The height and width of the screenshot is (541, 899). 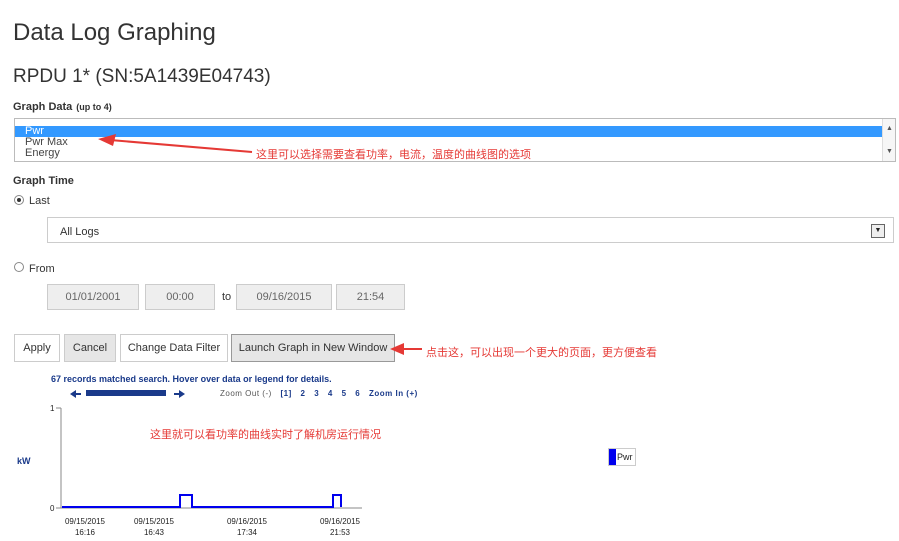 I want to click on zoom-in-link: Zoom In (+), so click(x=393, y=393).